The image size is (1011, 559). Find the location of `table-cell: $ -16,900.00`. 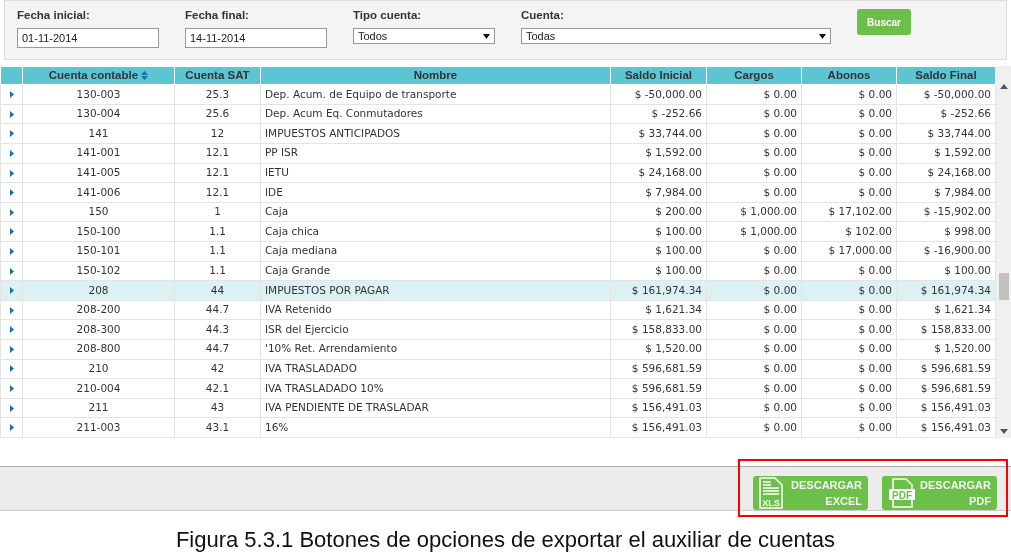

table-cell: $ -16,900.00 is located at coordinates (946, 251).